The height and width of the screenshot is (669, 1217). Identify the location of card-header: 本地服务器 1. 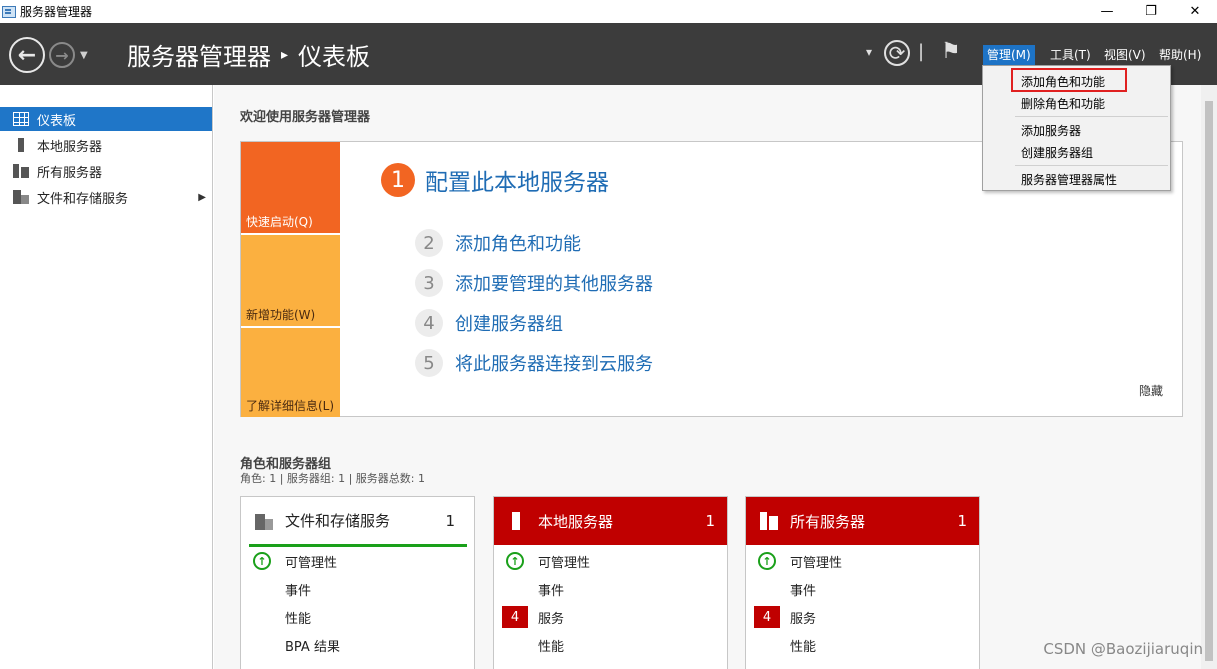
(610, 521).